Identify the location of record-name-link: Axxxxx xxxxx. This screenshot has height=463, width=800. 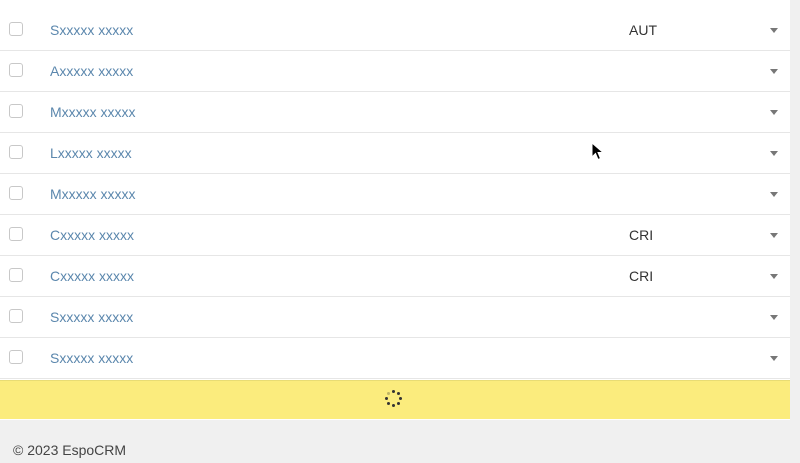
(91, 71).